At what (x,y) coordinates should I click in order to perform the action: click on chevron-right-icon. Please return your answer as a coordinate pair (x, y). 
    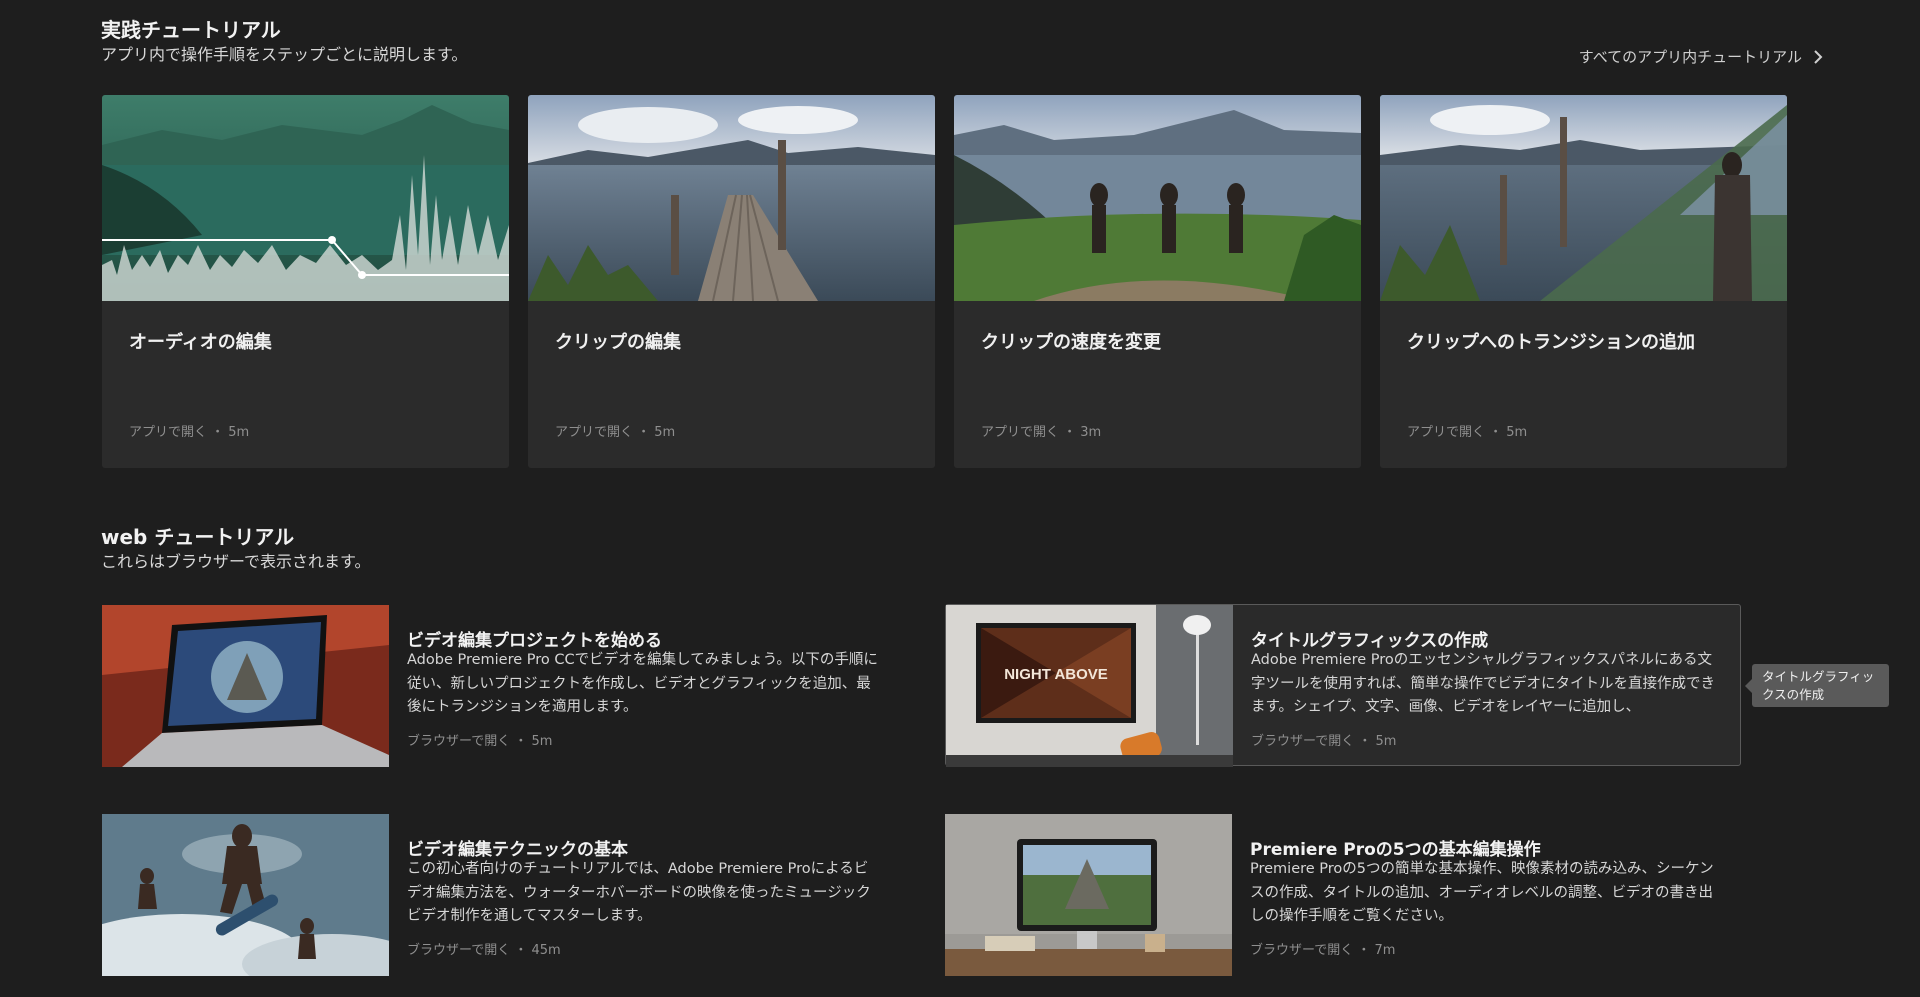
    Looking at the image, I should click on (1818, 56).